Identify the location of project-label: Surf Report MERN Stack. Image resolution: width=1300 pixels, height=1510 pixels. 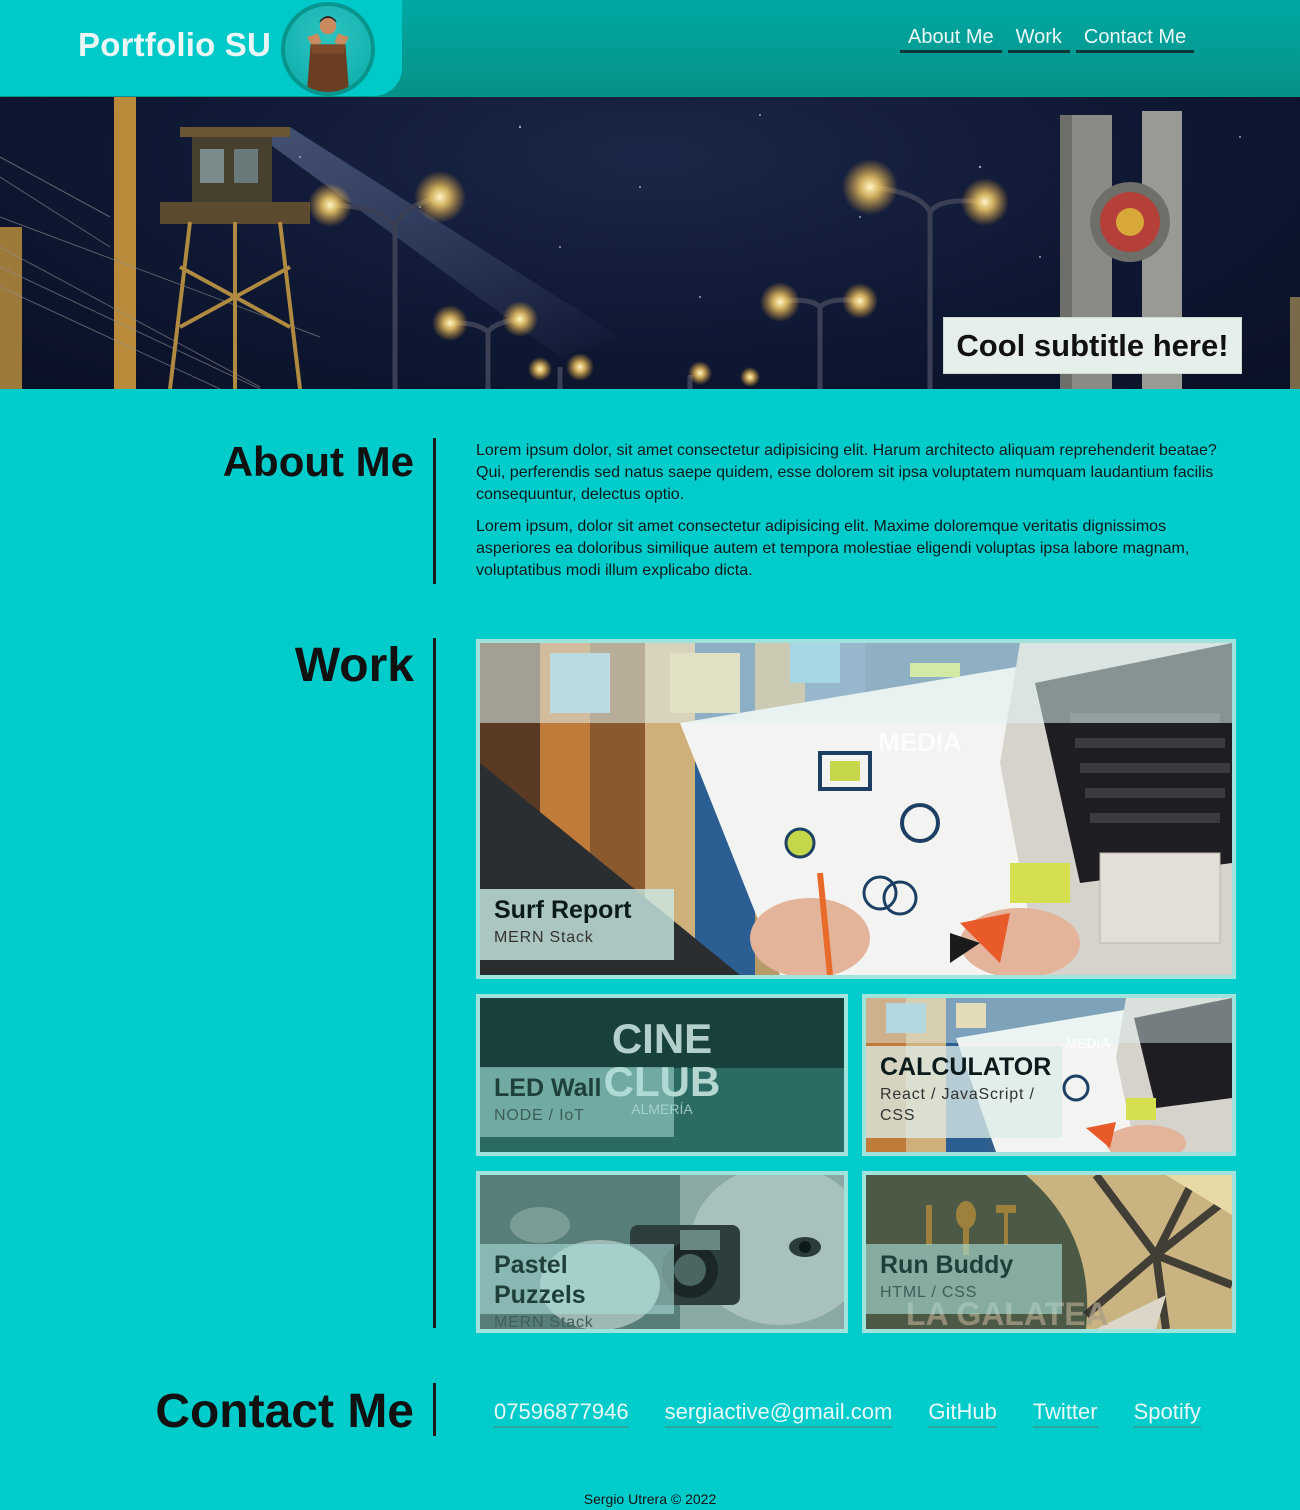
(577, 924).